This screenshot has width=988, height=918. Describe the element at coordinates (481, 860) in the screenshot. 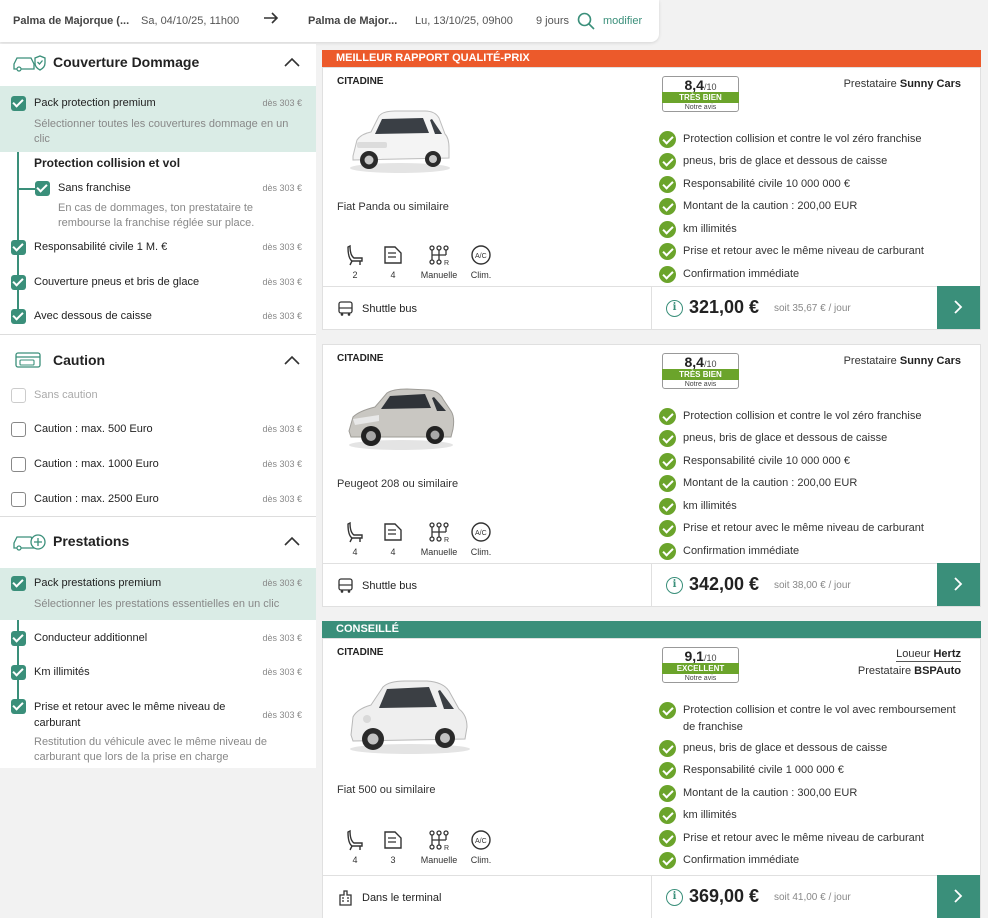

I see `ac-value: Clim.` at that location.